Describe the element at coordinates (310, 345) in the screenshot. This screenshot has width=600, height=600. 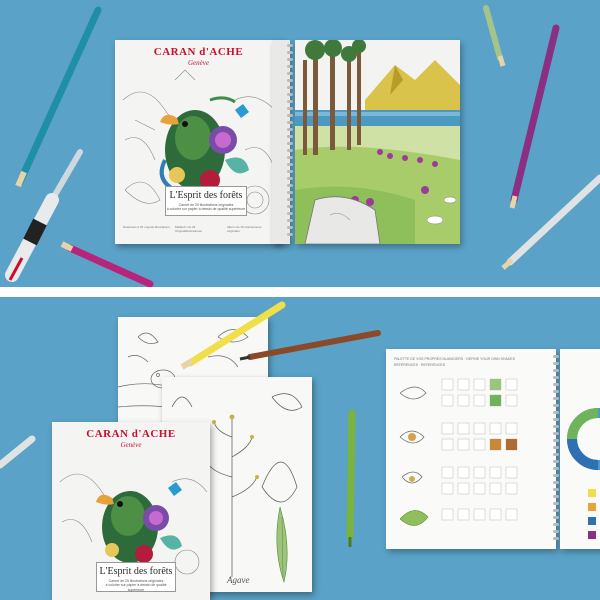
I see `brown-pen` at that location.